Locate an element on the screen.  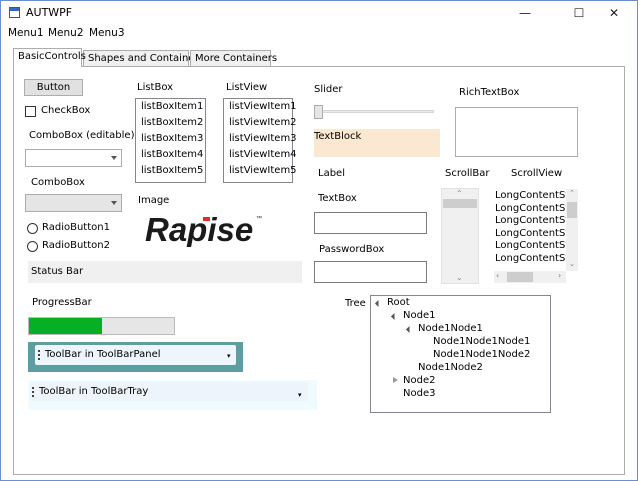
minimize-button: — is located at coordinates (525, 13).